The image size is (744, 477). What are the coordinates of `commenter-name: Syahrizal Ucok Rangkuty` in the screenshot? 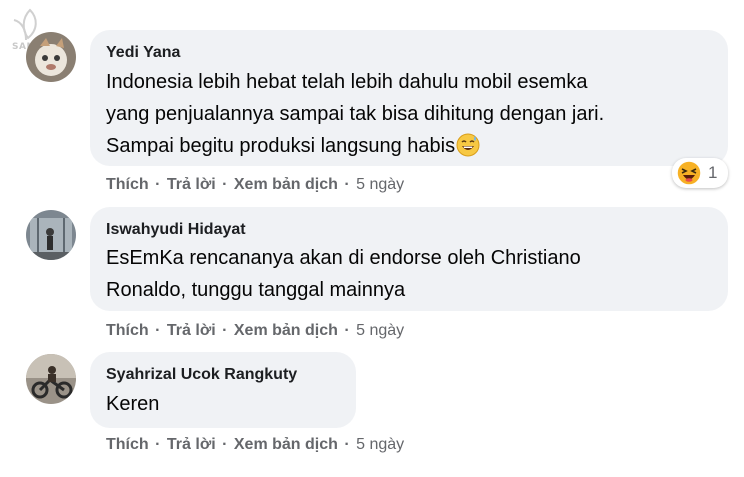 It's located at (201, 375).